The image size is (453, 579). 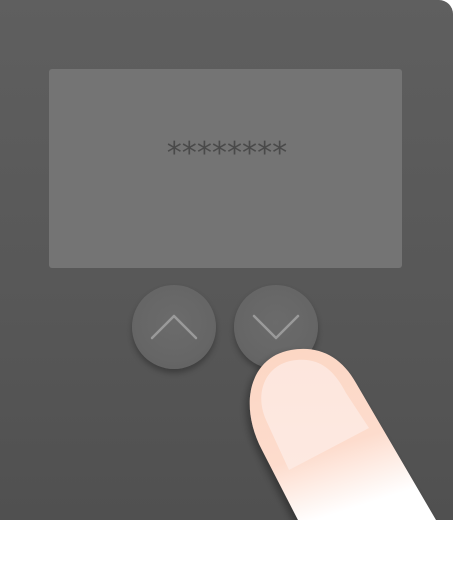 I want to click on down-button, so click(x=276, y=327).